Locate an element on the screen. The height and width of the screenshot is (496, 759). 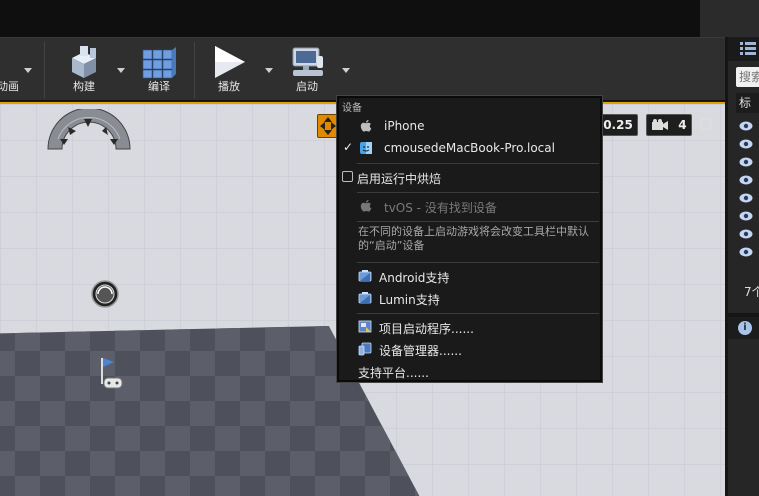
title-strip is located at coordinates (379, 18).